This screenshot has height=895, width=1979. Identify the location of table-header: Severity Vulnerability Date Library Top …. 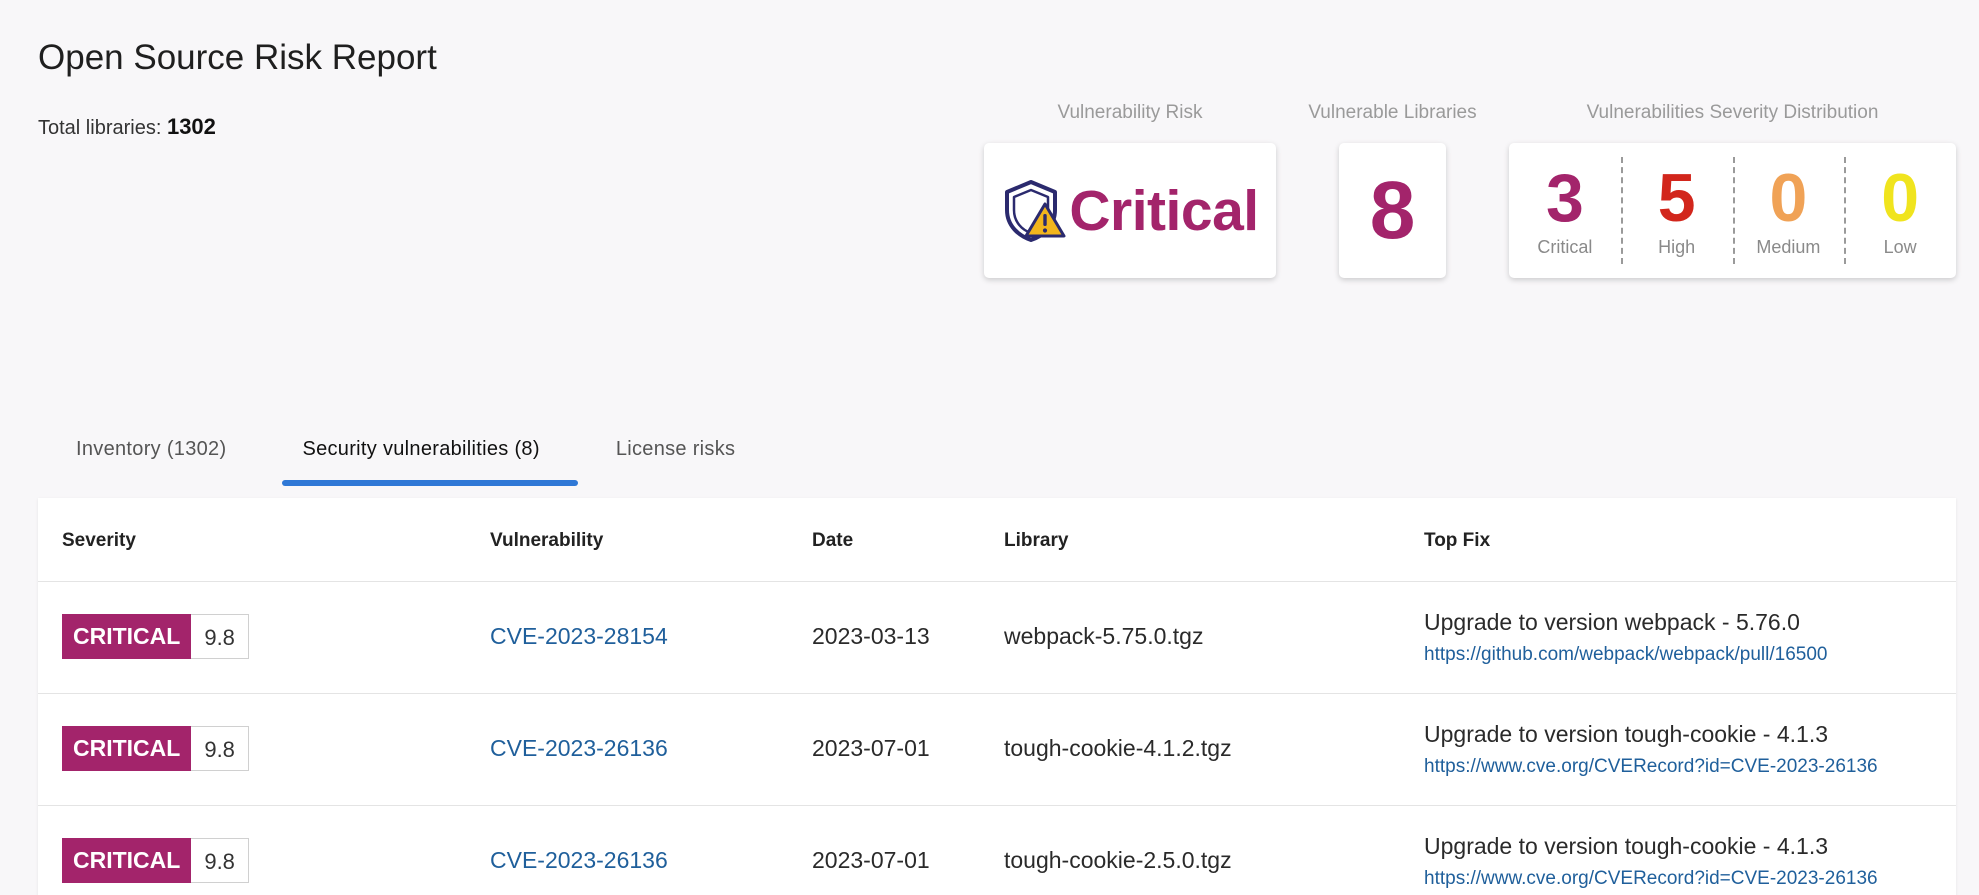
(997, 540).